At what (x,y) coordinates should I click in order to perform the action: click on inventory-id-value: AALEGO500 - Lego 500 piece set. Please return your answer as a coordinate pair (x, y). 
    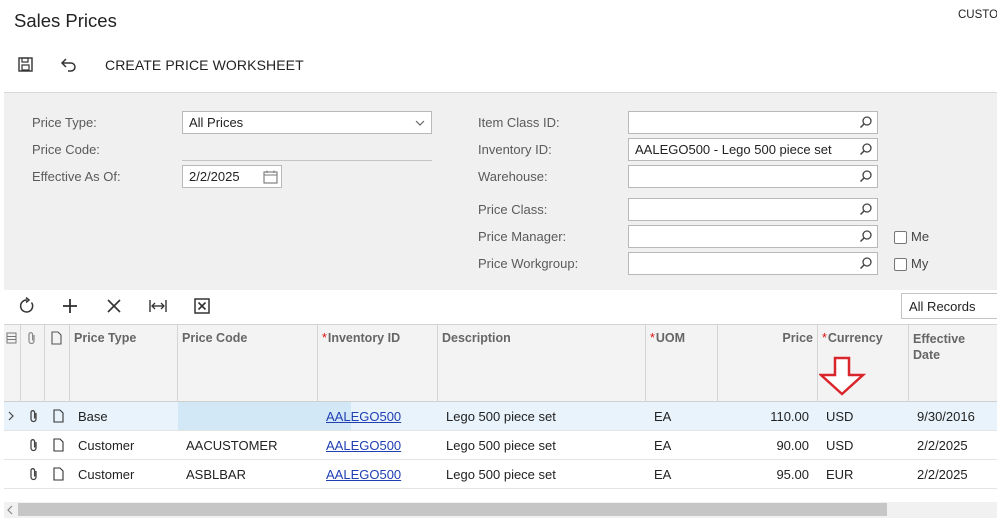
    Looking at the image, I should click on (733, 149).